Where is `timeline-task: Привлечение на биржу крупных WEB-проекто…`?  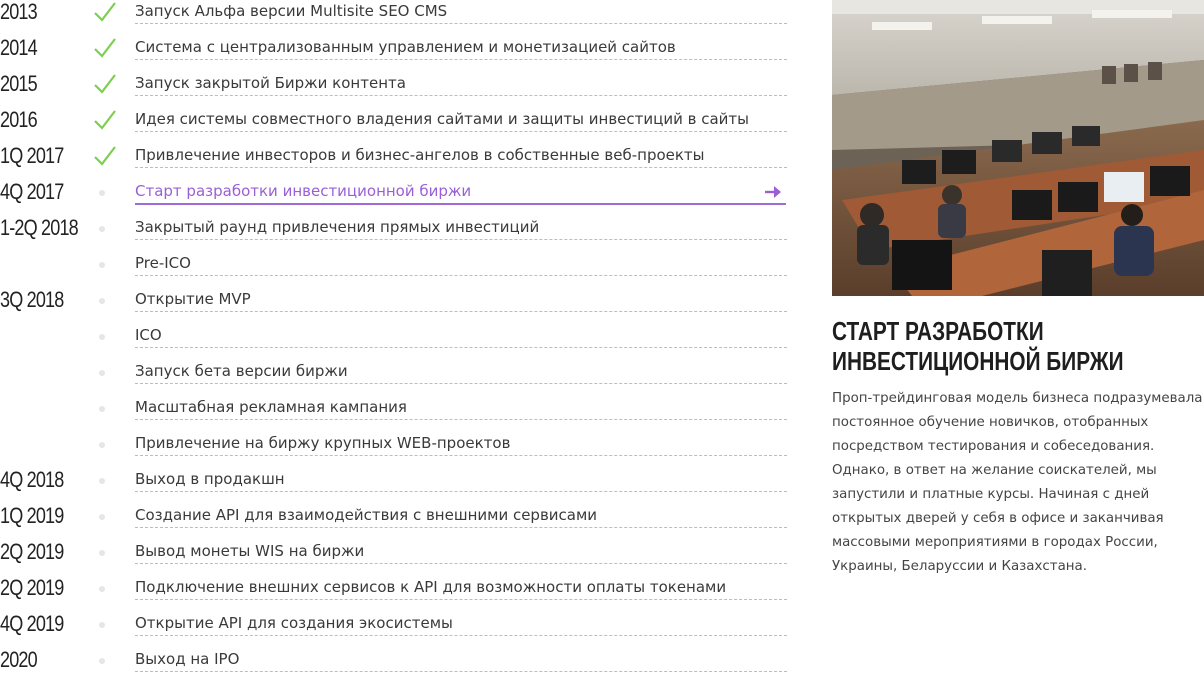 timeline-task: Привлечение на биржу крупных WEB-проекто… is located at coordinates (461, 444).